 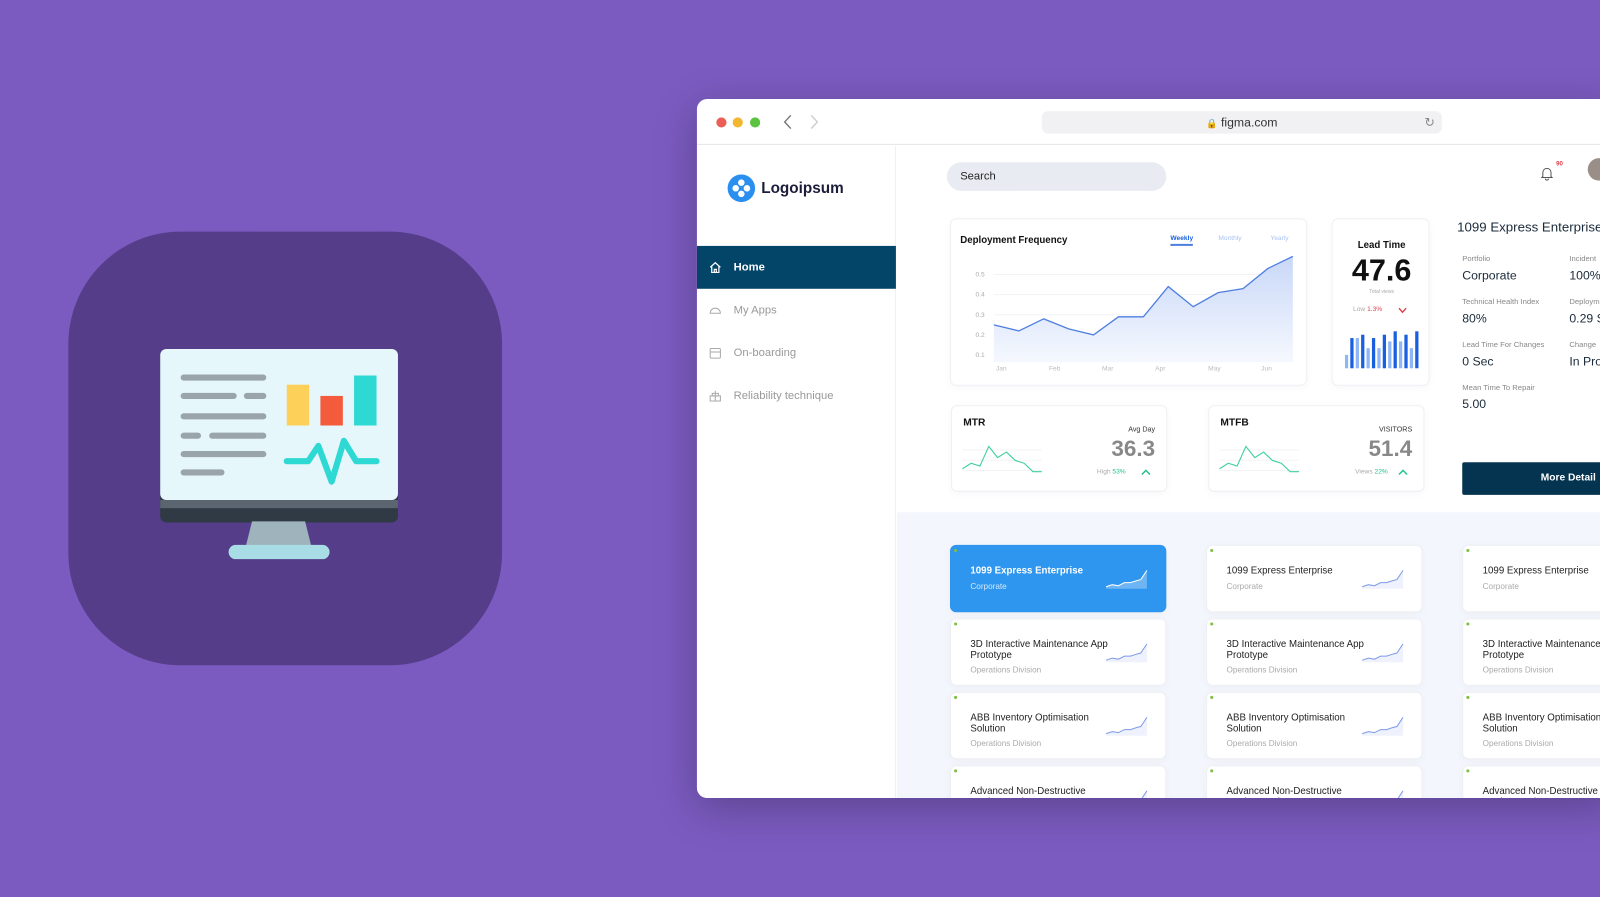 I want to click on y-tick-label: 0.4, so click(x=981, y=295).